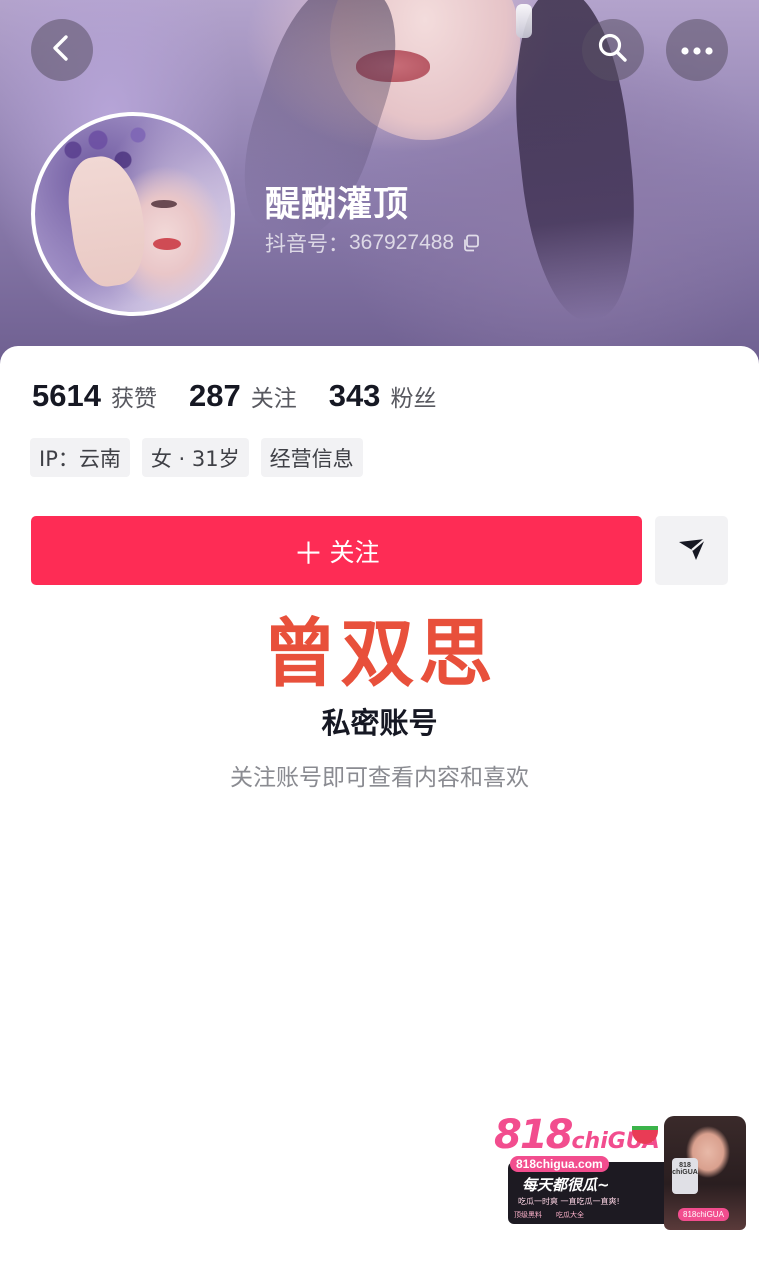 The width and height of the screenshot is (759, 1280). What do you see at coordinates (80, 457) in the screenshot?
I see `tag-ip-location: IP：云南` at bounding box center [80, 457].